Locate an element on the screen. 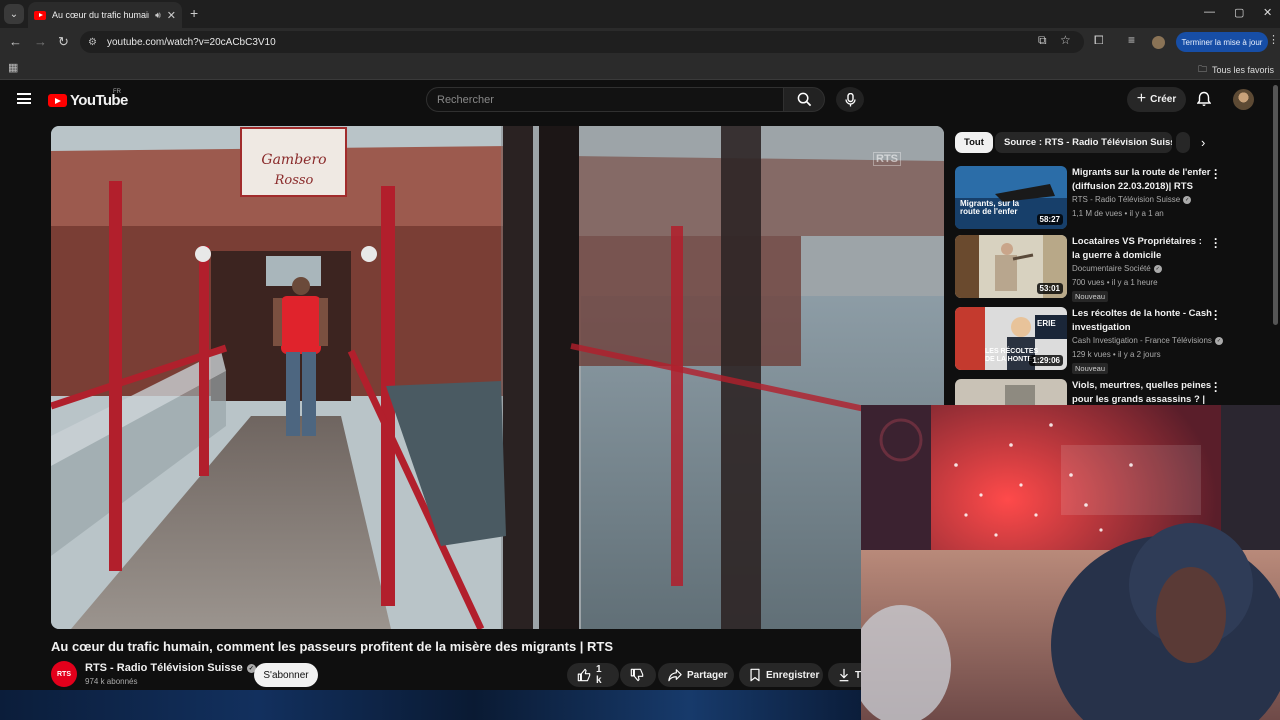  close-window-icon: ✕ is located at coordinates (1267, 12).